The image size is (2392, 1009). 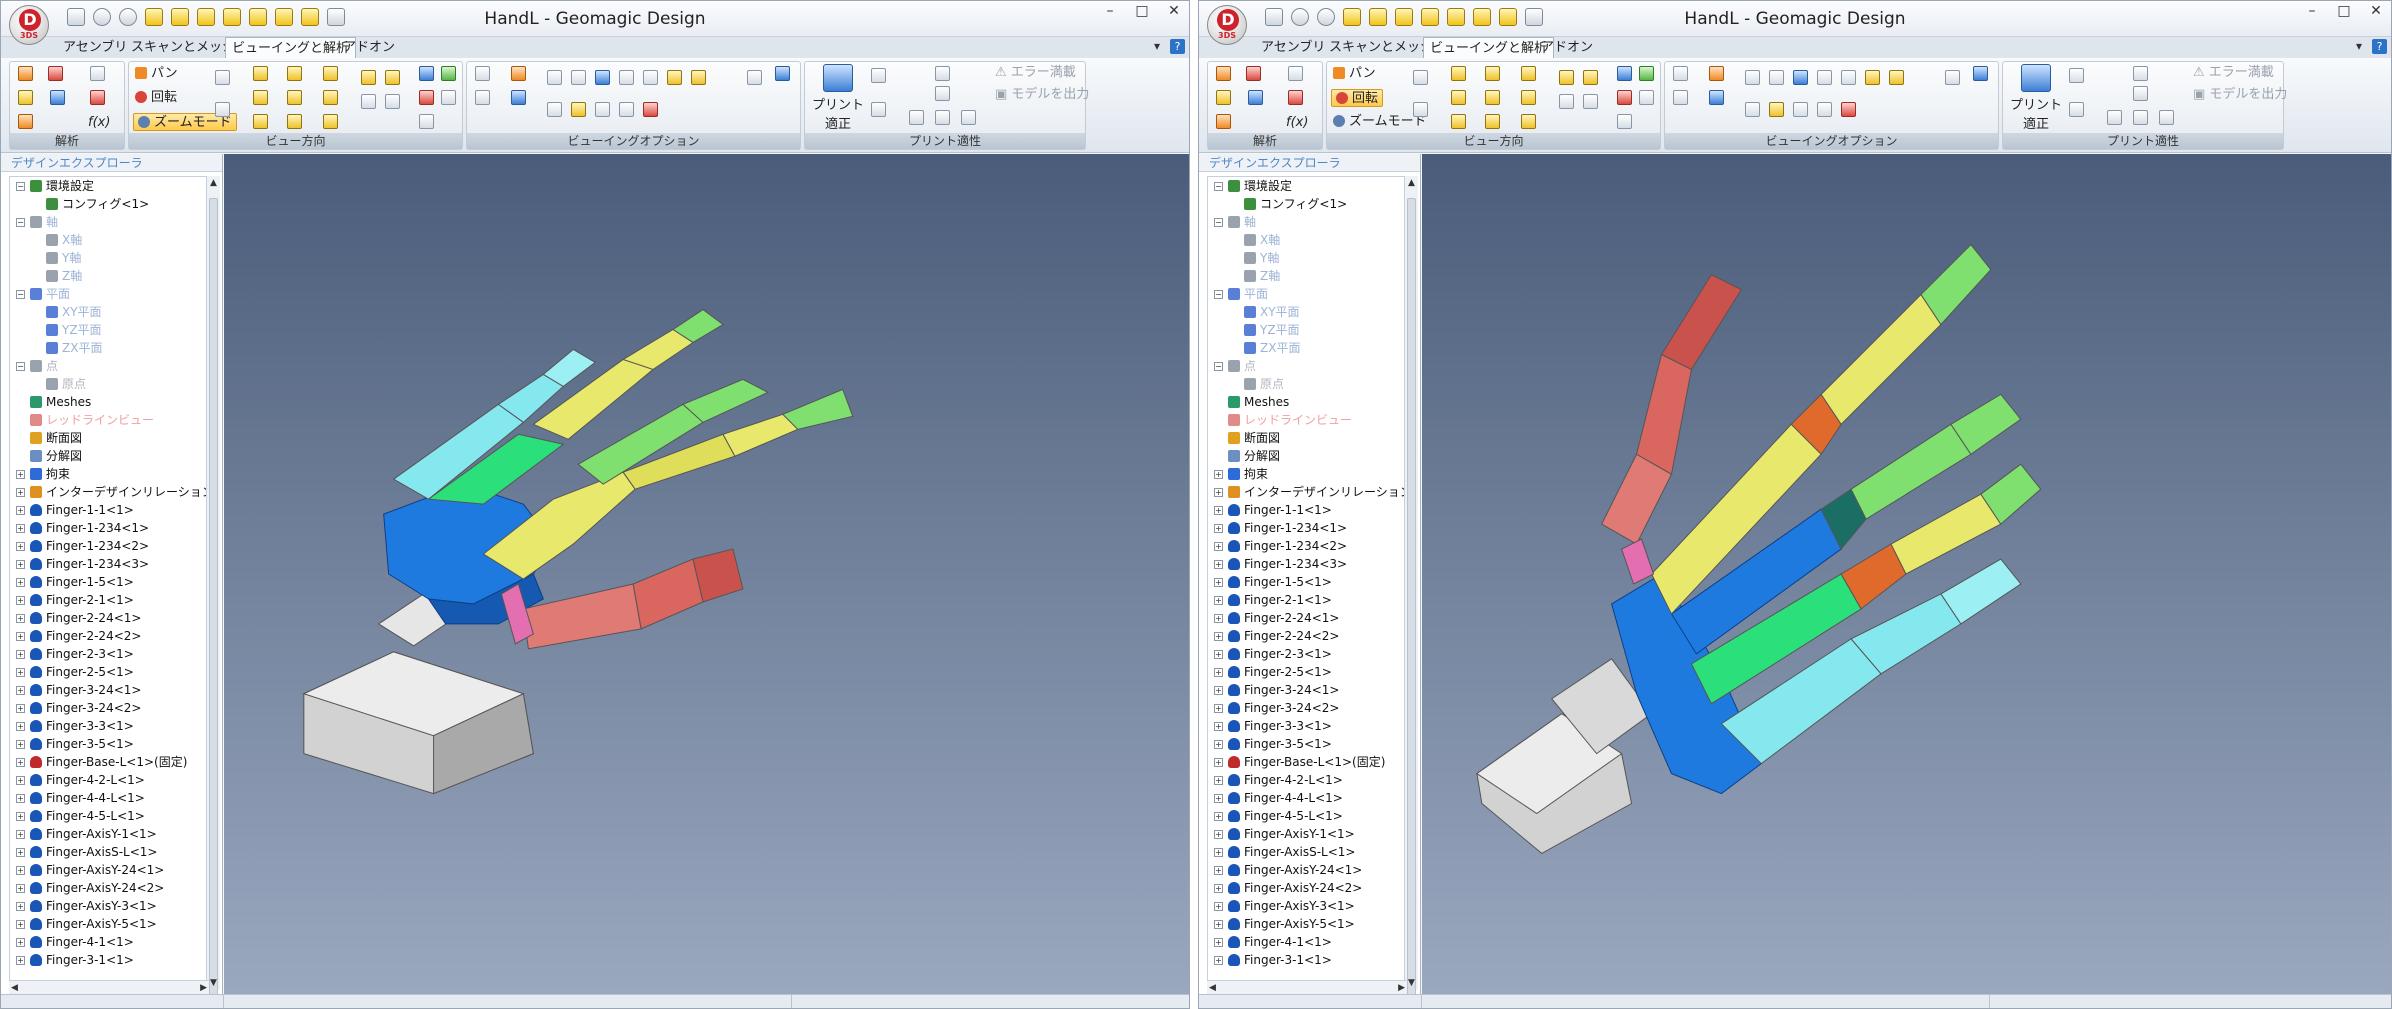 I want to click on tree-row: + インターデザインリレーション, so click(x=109, y=492).